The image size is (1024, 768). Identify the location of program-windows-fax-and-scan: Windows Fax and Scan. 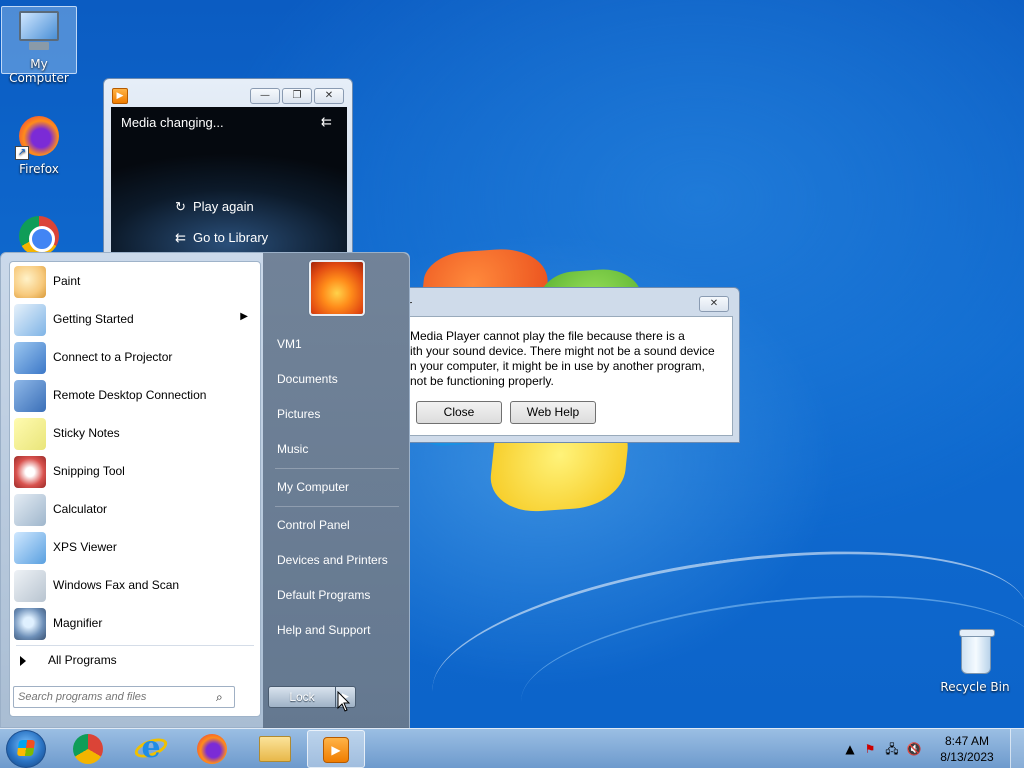
(135, 586).